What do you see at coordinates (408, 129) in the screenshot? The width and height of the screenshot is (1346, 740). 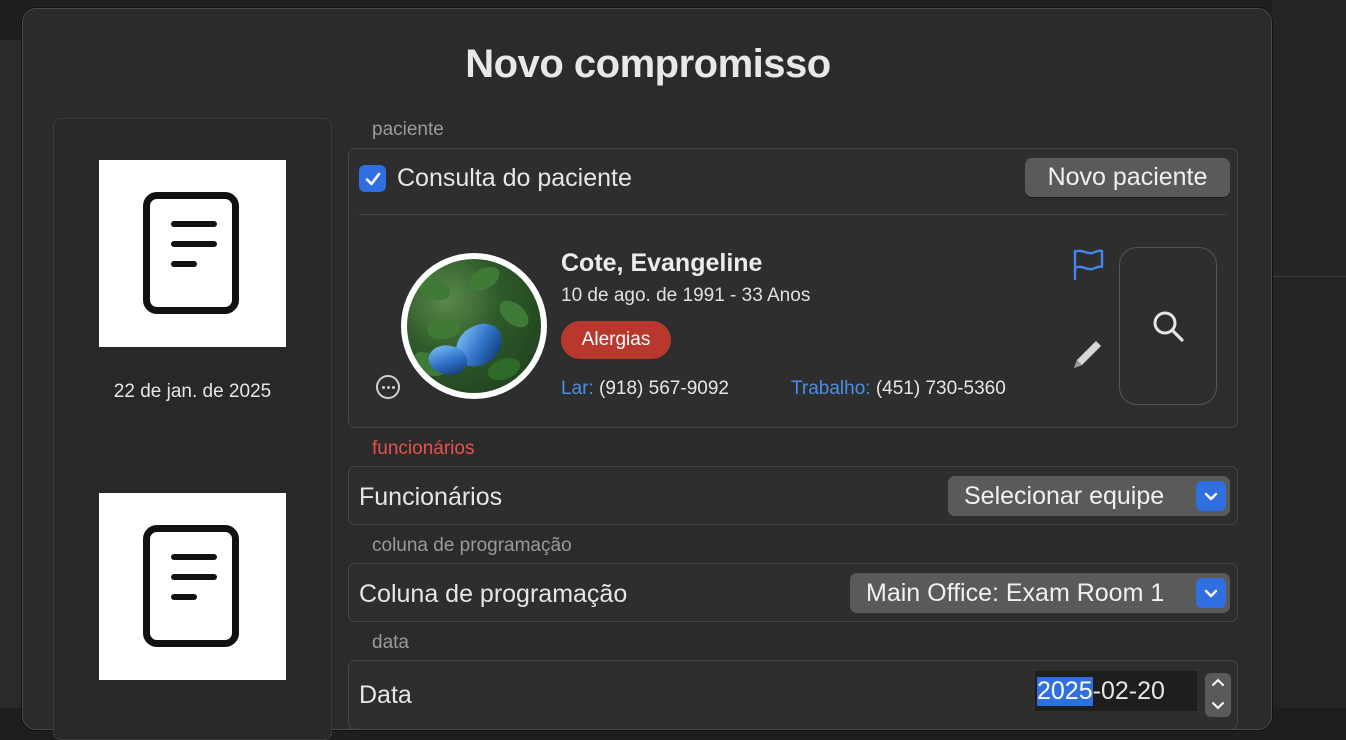 I see `section-label-patient: paciente` at bounding box center [408, 129].